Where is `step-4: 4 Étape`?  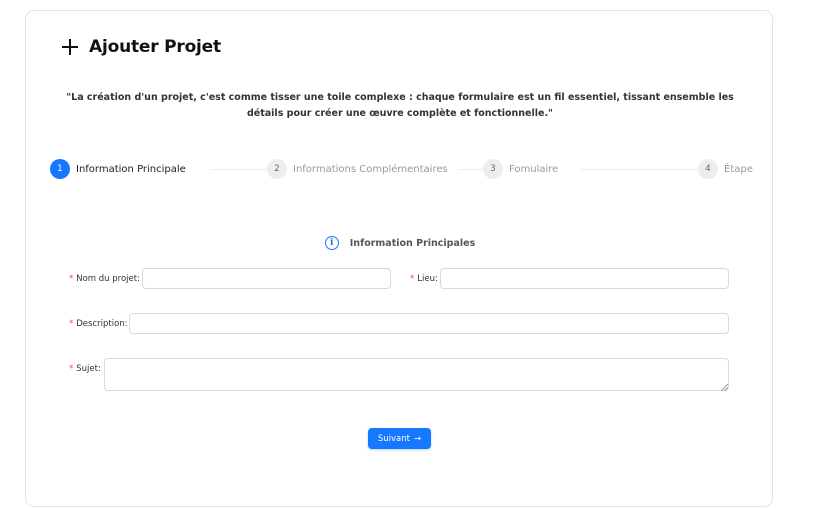 step-4: 4 Étape is located at coordinates (727, 169).